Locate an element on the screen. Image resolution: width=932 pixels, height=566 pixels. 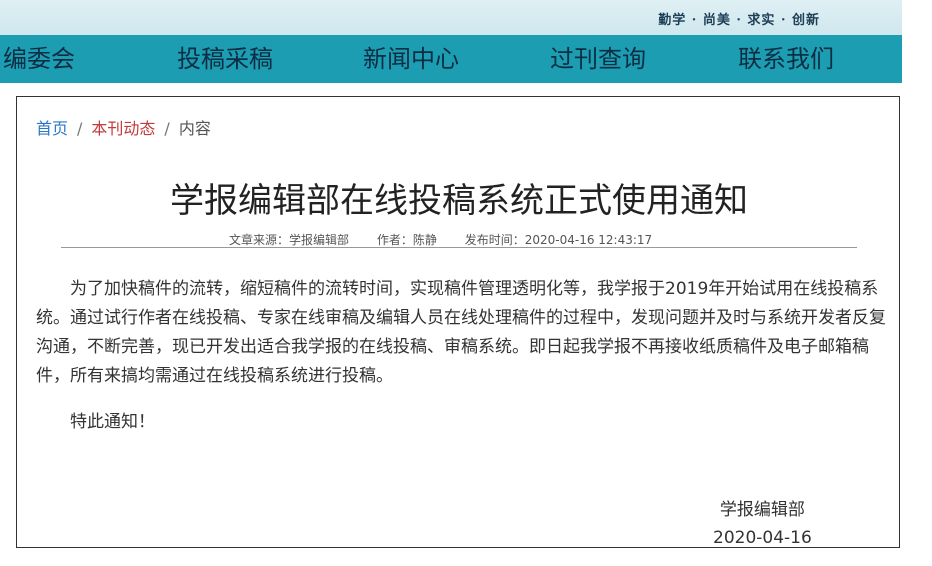
meta-author-label: 作者： is located at coordinates (394, 240).